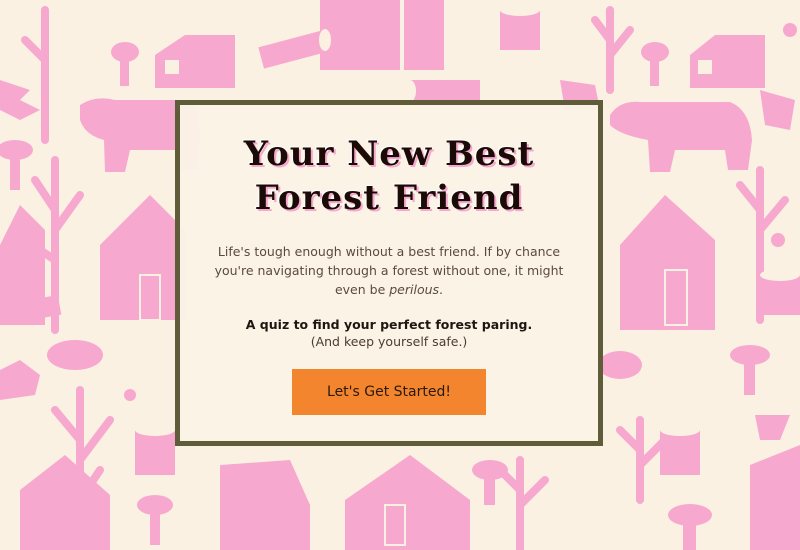  What do you see at coordinates (389, 392) in the screenshot?
I see `get-started-button: Let's Get Started!` at bounding box center [389, 392].